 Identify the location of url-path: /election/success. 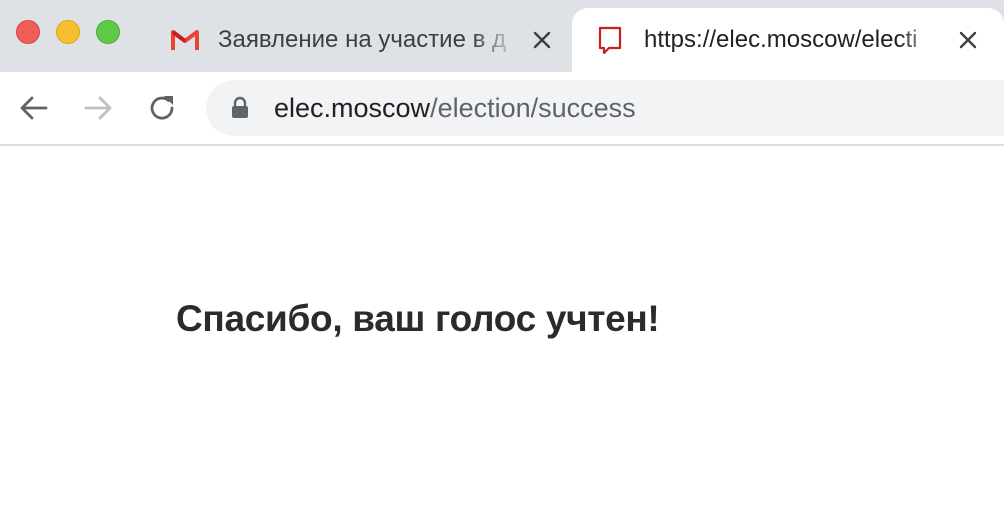
(533, 108).